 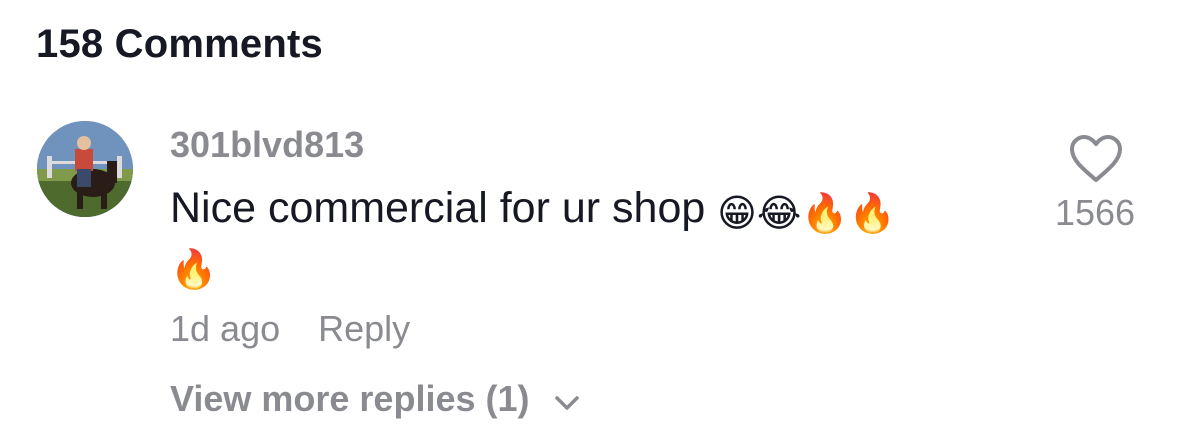 I want to click on reply-button: Reply, so click(x=364, y=328).